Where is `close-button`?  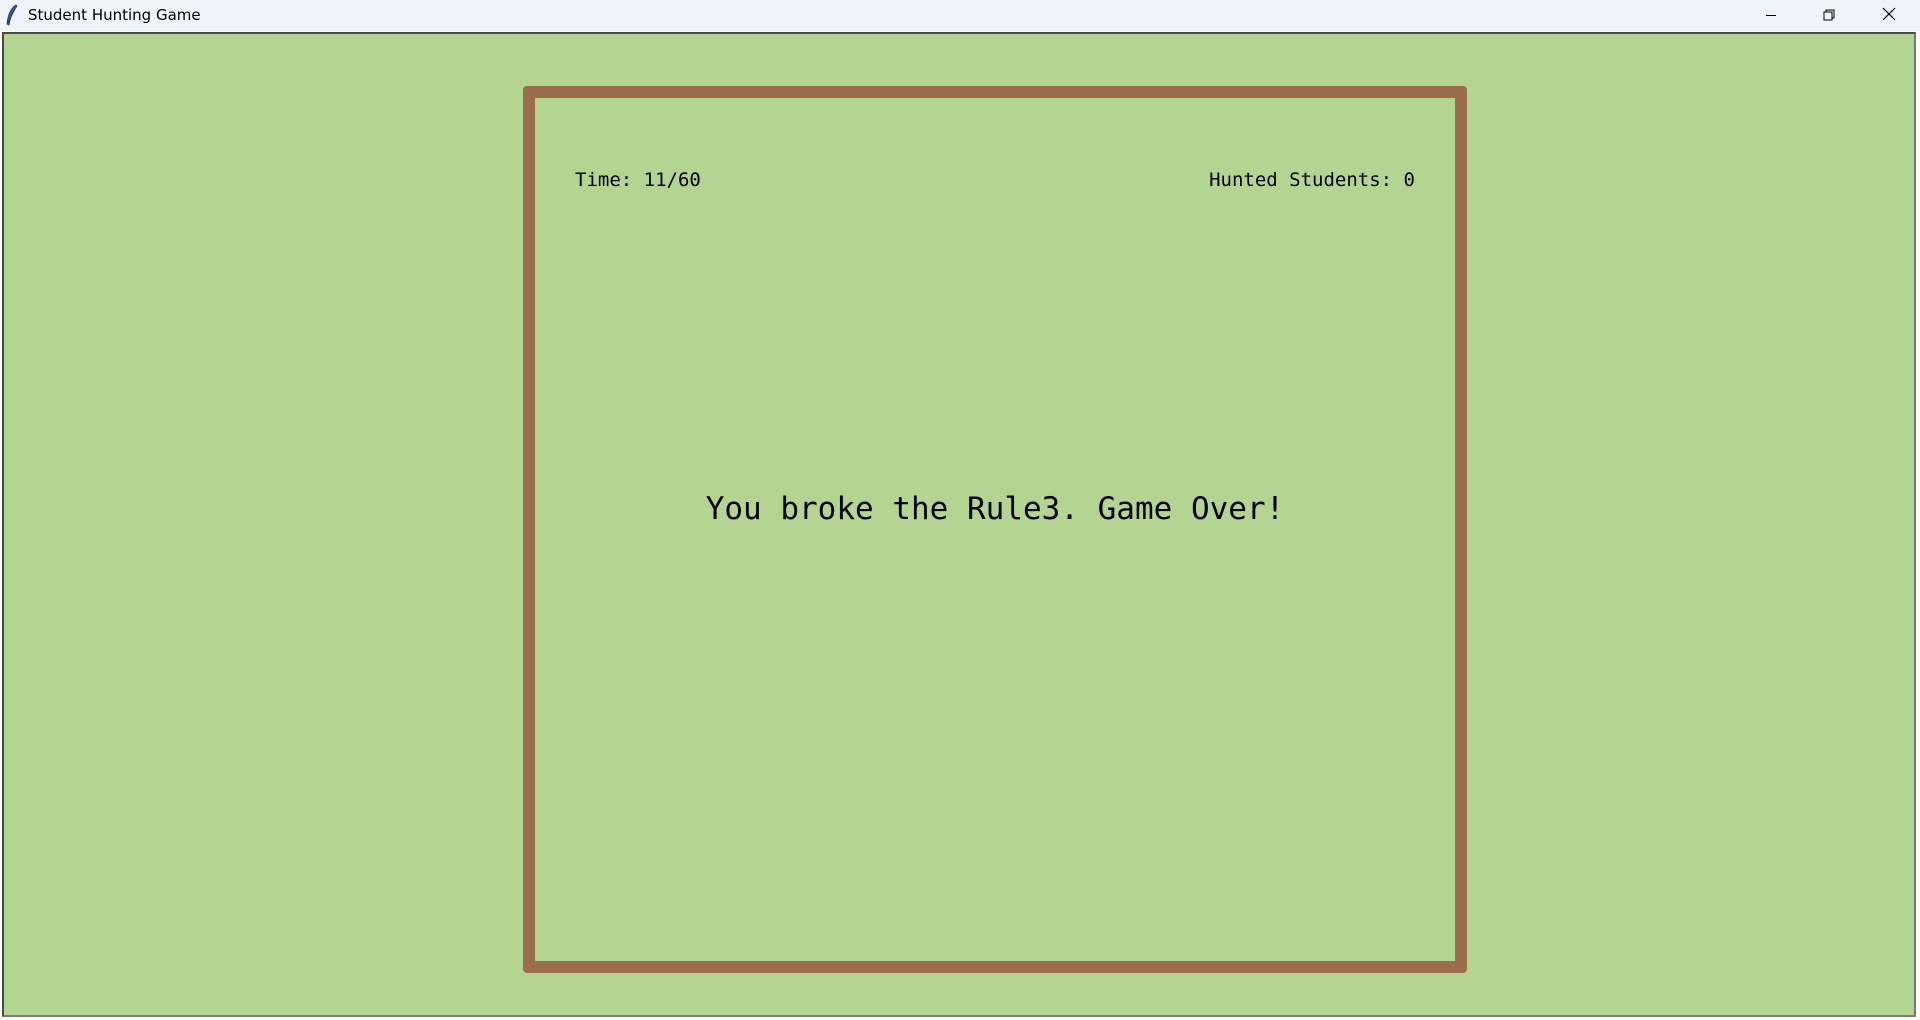 close-button is located at coordinates (1889, 15).